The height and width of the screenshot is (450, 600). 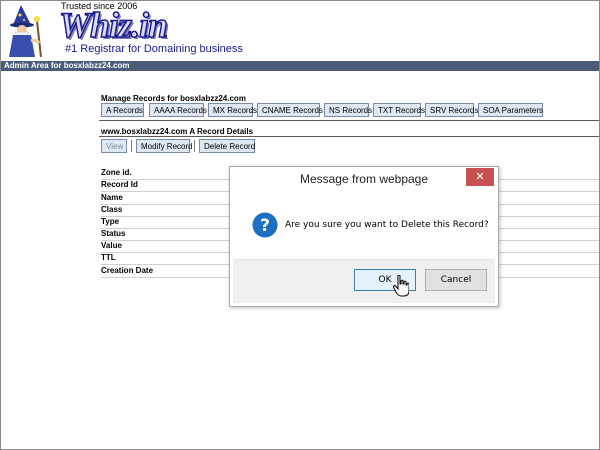 What do you see at coordinates (364, 179) in the screenshot?
I see `dialog-title: Message from webpage` at bounding box center [364, 179].